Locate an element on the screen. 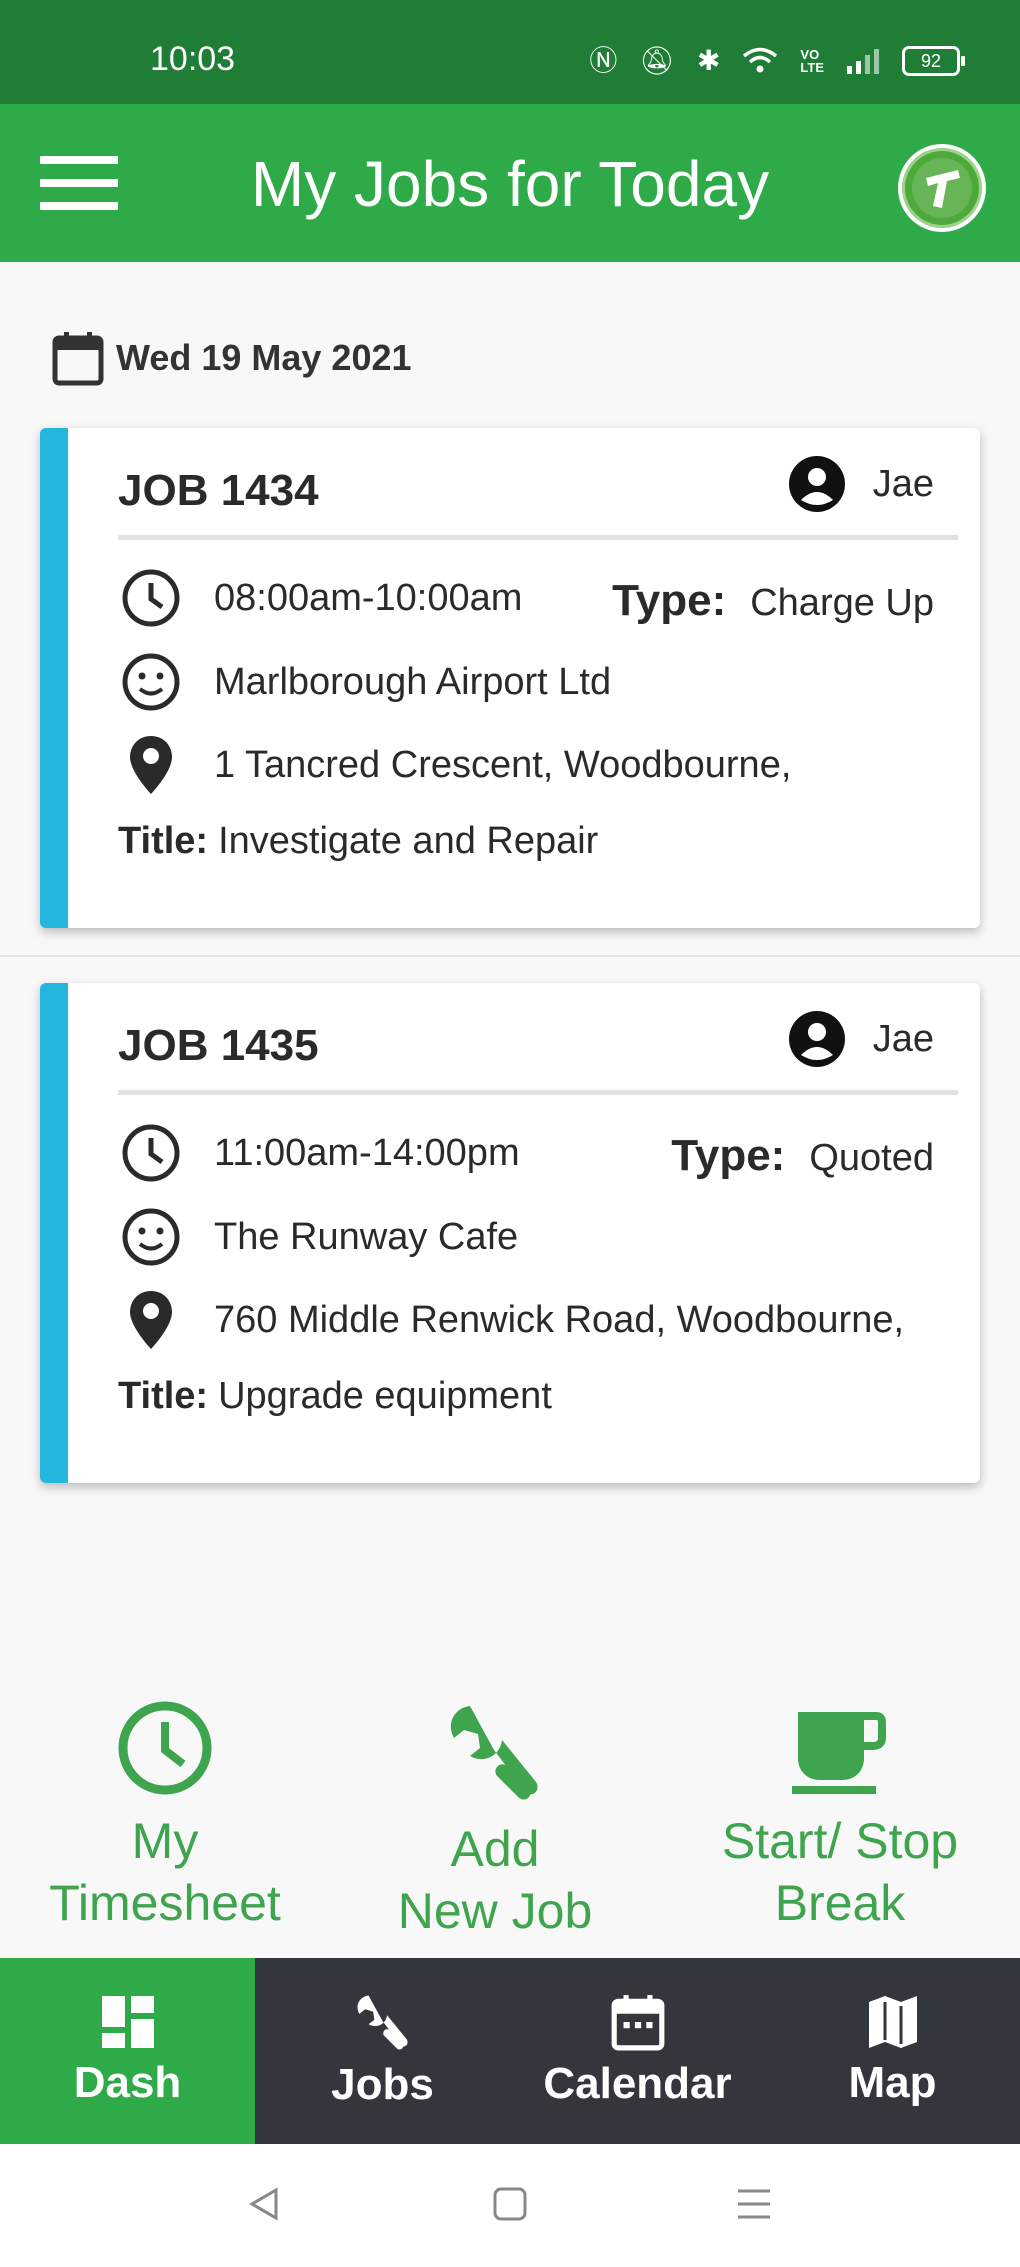  job-client-row: Marlborough Airport Ltd is located at coordinates (364, 682).